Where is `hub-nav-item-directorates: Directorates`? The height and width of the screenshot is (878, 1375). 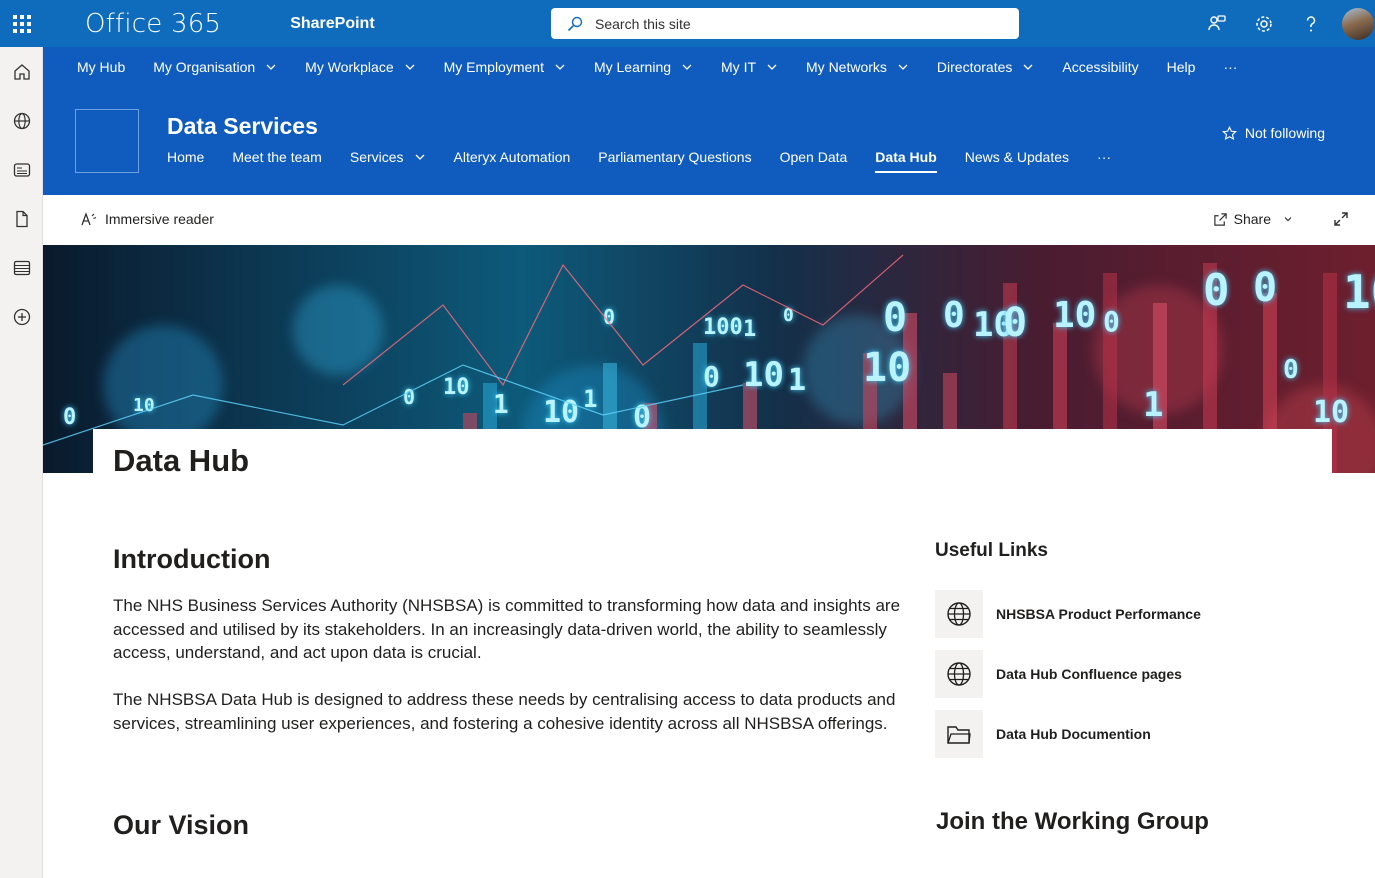
hub-nav-item-directorates: Directorates is located at coordinates (985, 67).